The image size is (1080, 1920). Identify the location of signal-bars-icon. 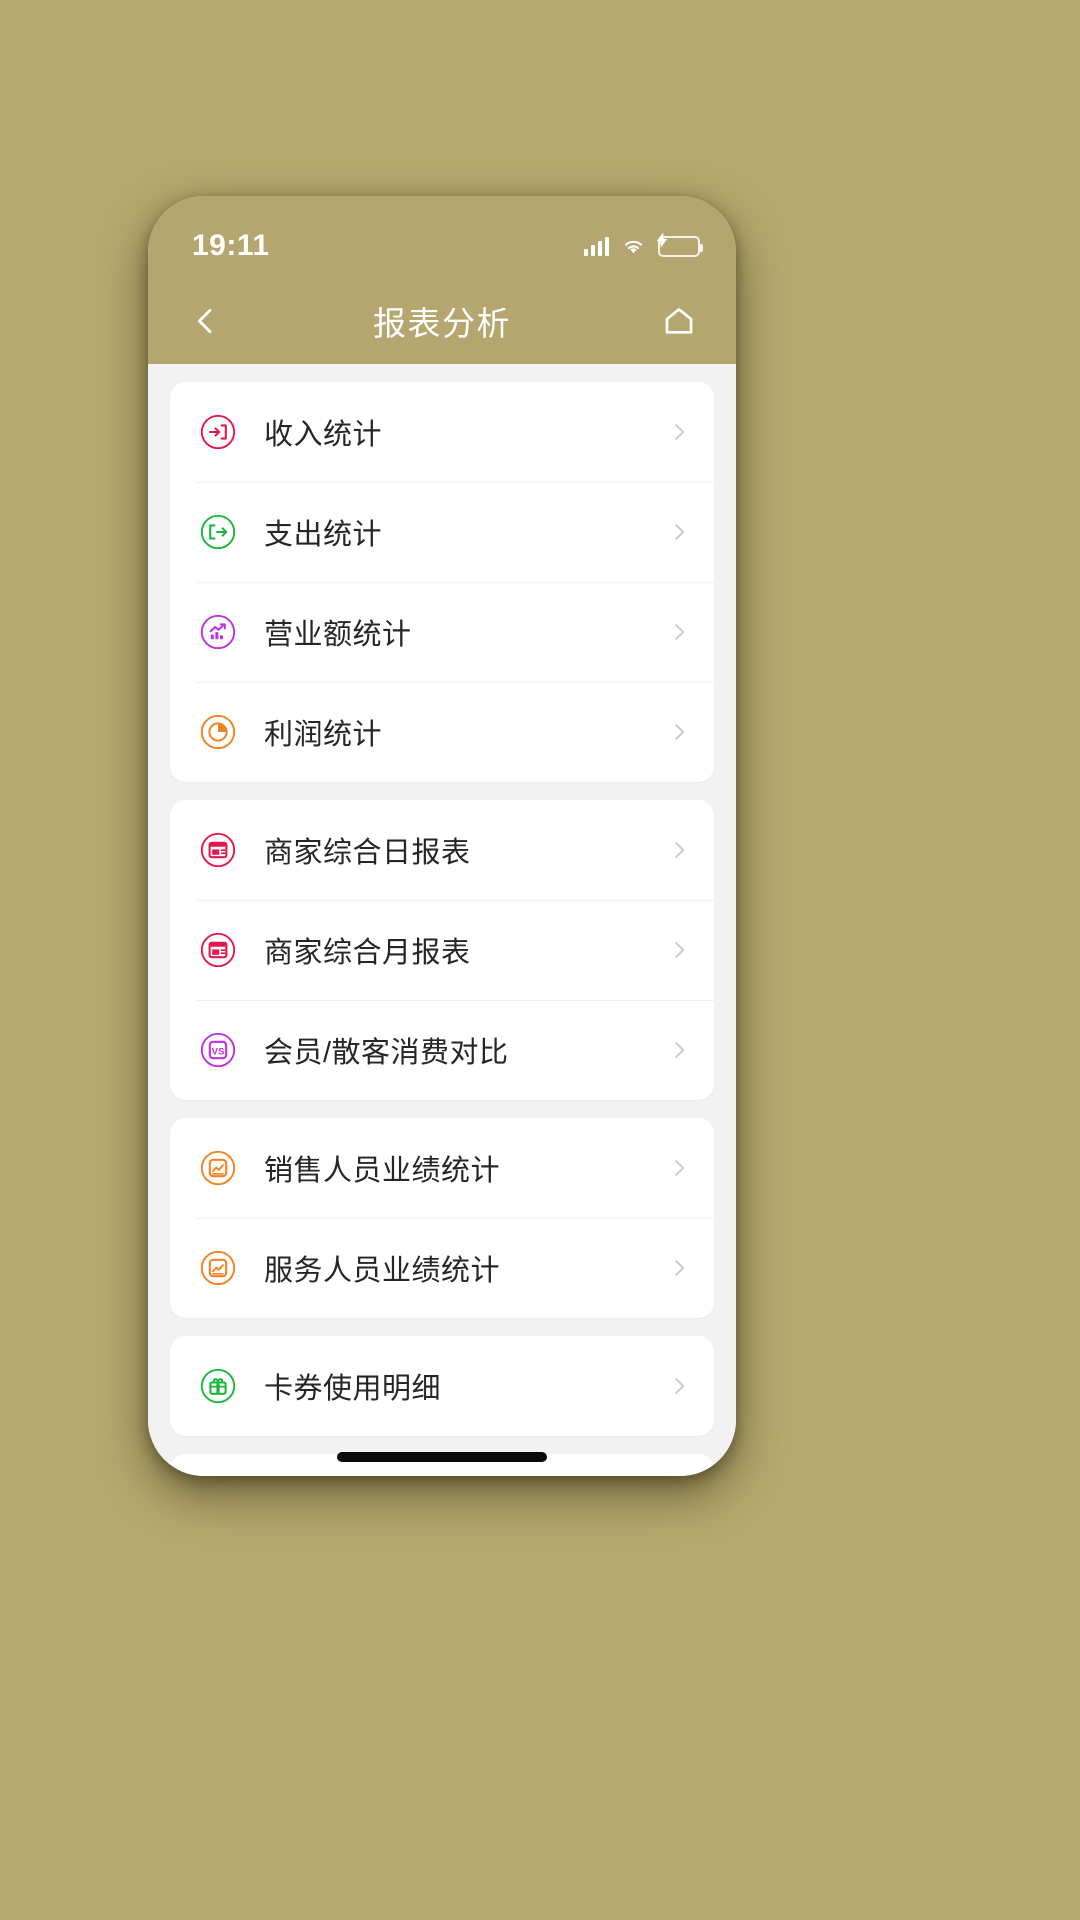
(596, 246).